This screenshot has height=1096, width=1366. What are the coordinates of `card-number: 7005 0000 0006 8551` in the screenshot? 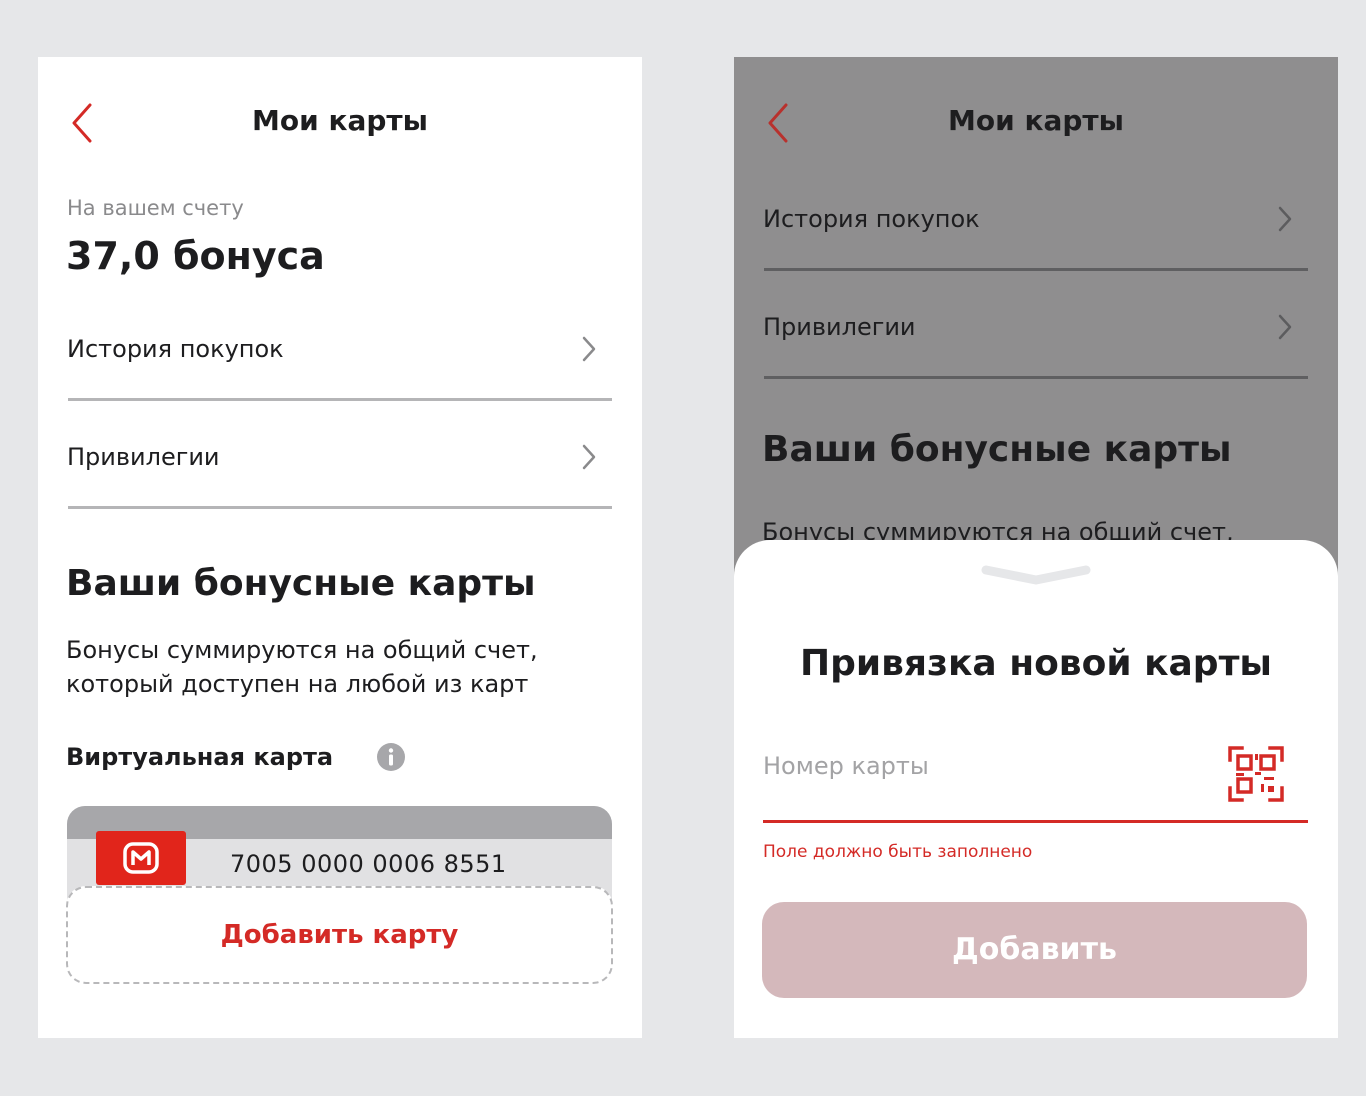 It's located at (368, 864).